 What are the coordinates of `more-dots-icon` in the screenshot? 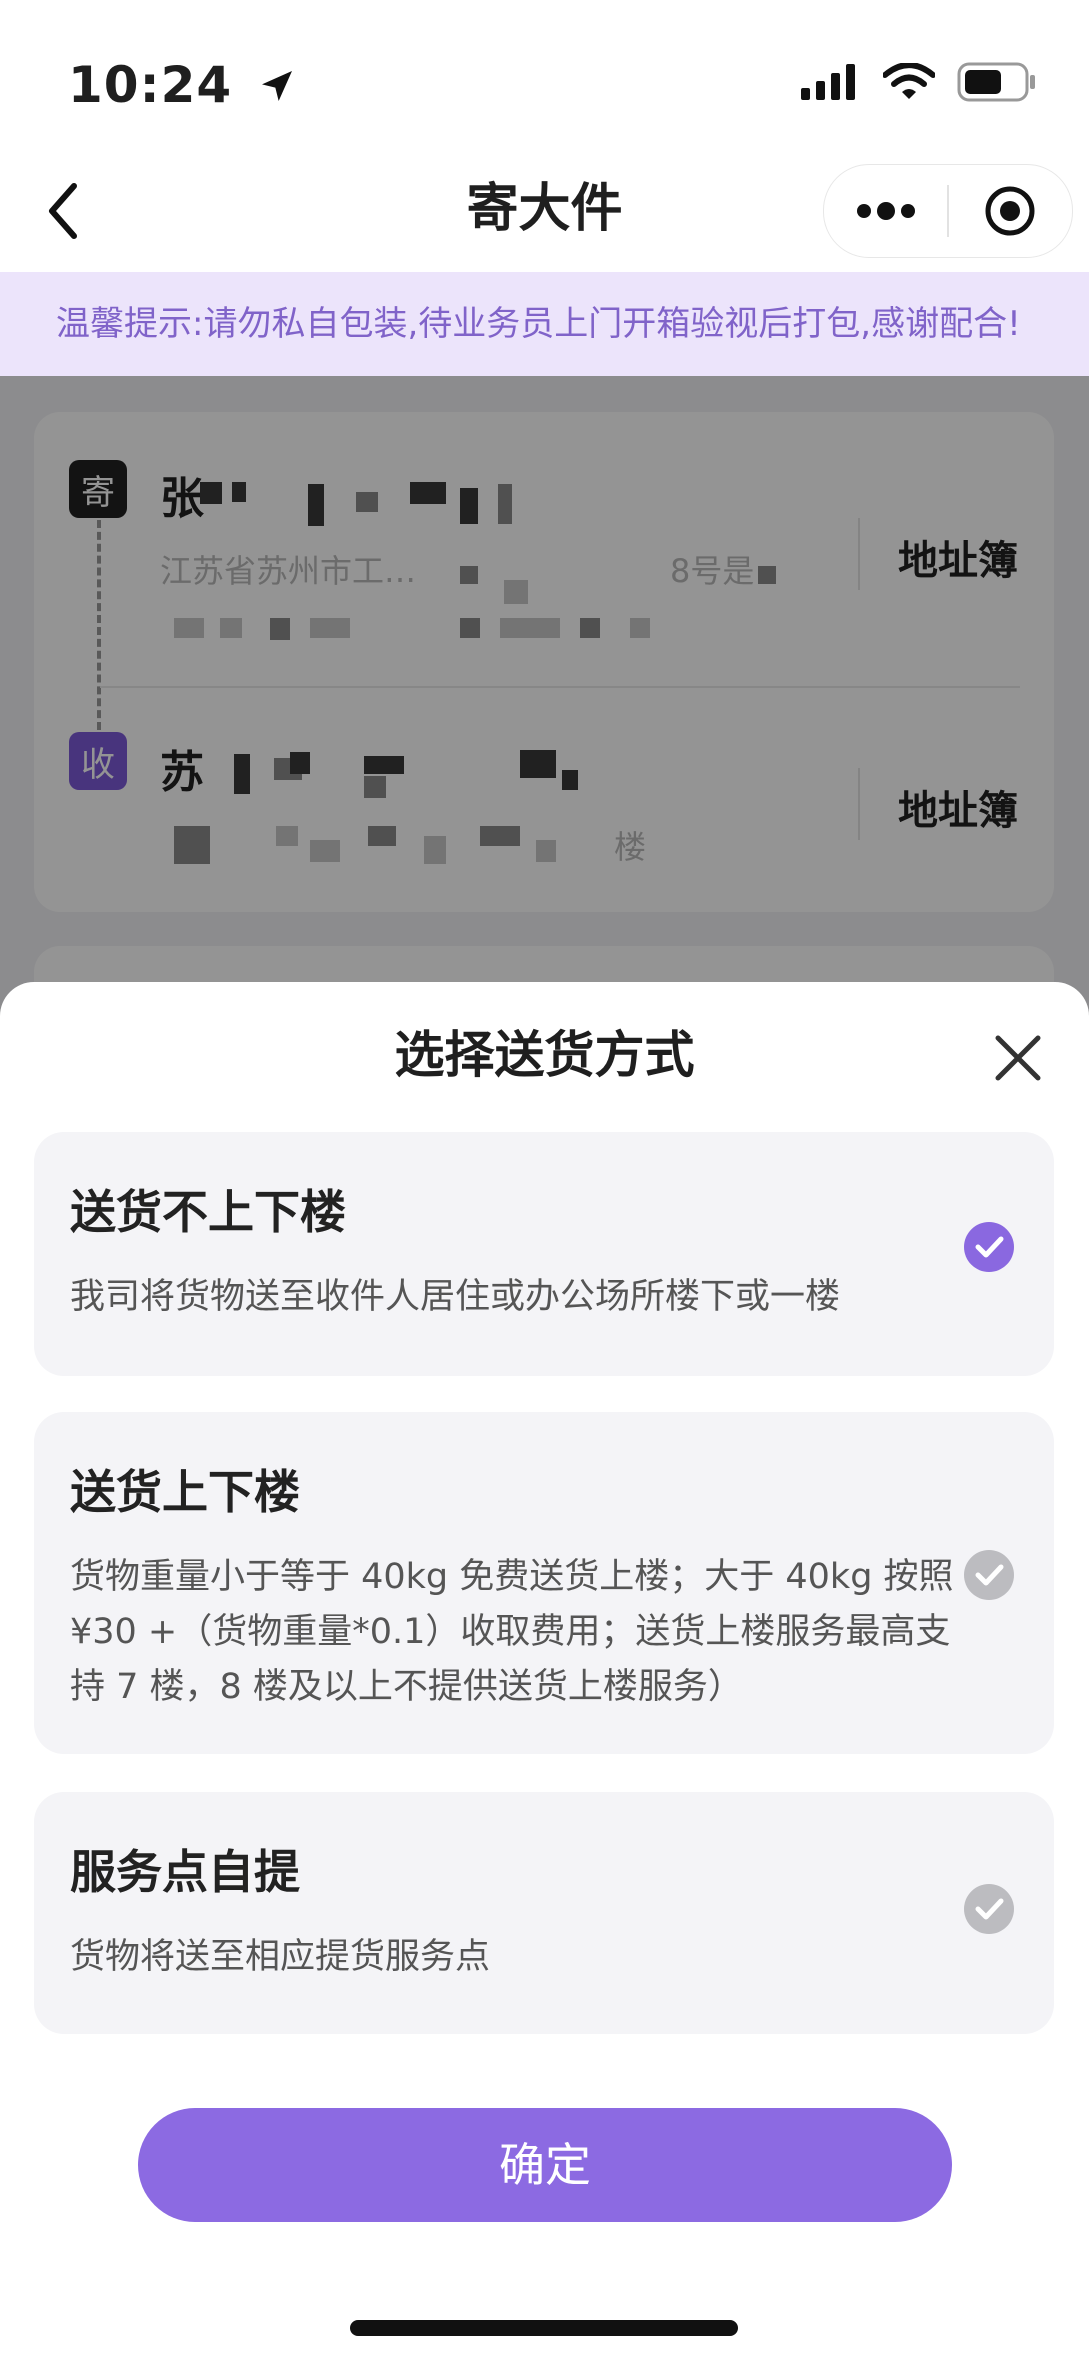 It's located at (885, 211).